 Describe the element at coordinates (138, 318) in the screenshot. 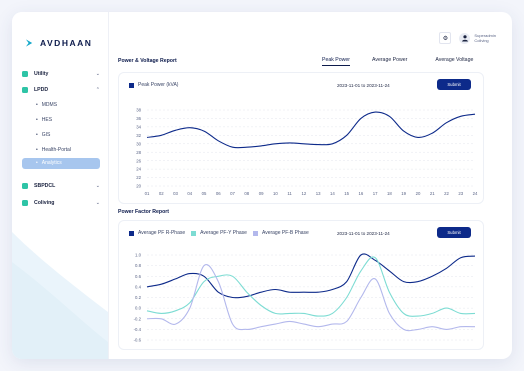

I see `y-tick-label: -0.2` at that location.